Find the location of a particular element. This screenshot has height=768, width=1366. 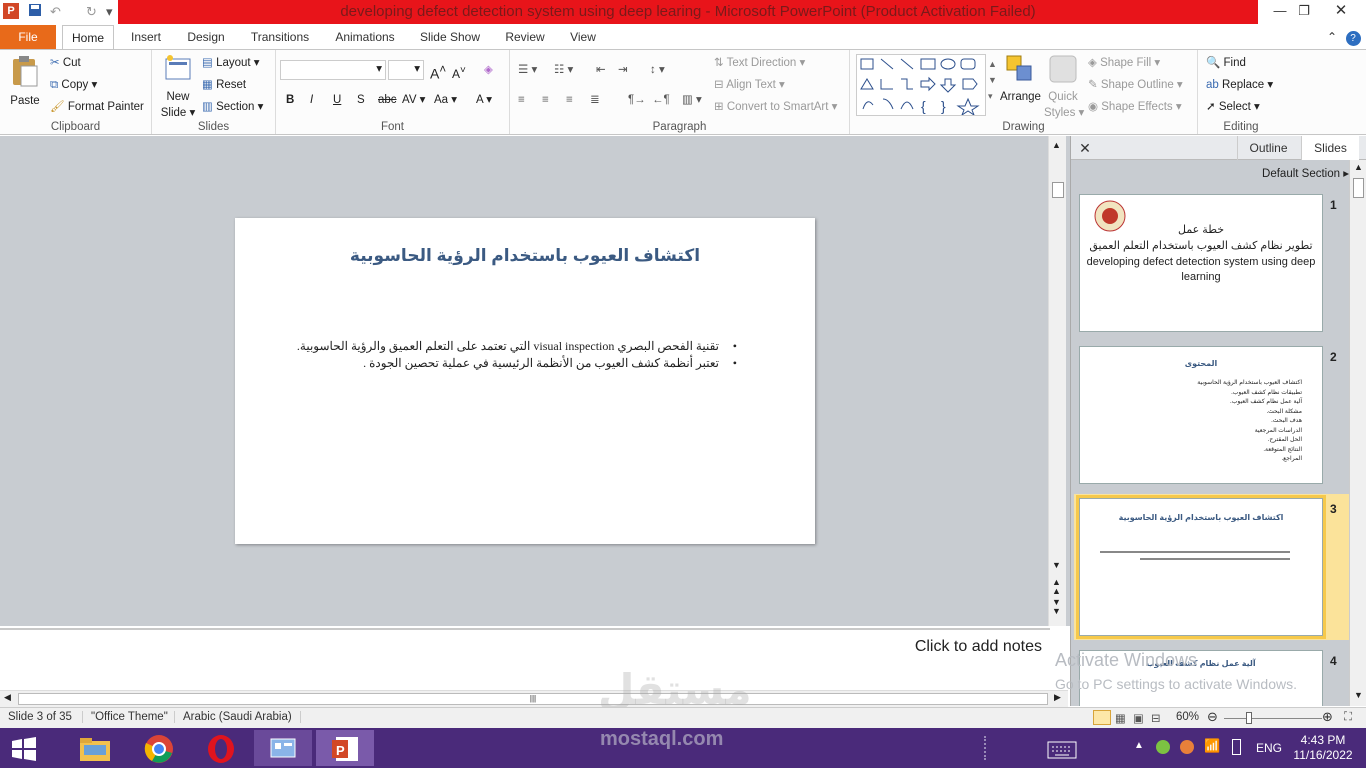

shapes-gallery: {} is located at coordinates (921, 85).